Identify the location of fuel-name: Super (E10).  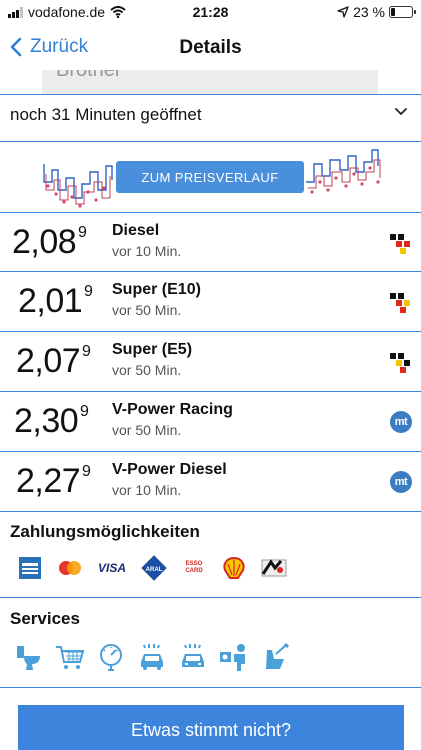
(156, 289).